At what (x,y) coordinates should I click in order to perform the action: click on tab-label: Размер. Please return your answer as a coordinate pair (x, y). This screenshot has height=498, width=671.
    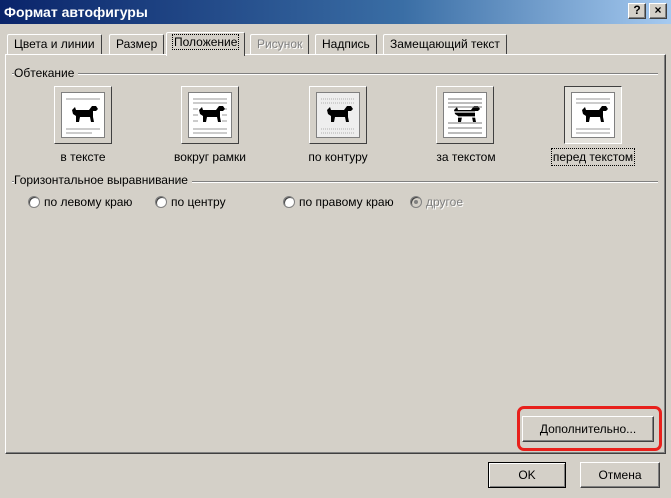
    Looking at the image, I should click on (137, 44).